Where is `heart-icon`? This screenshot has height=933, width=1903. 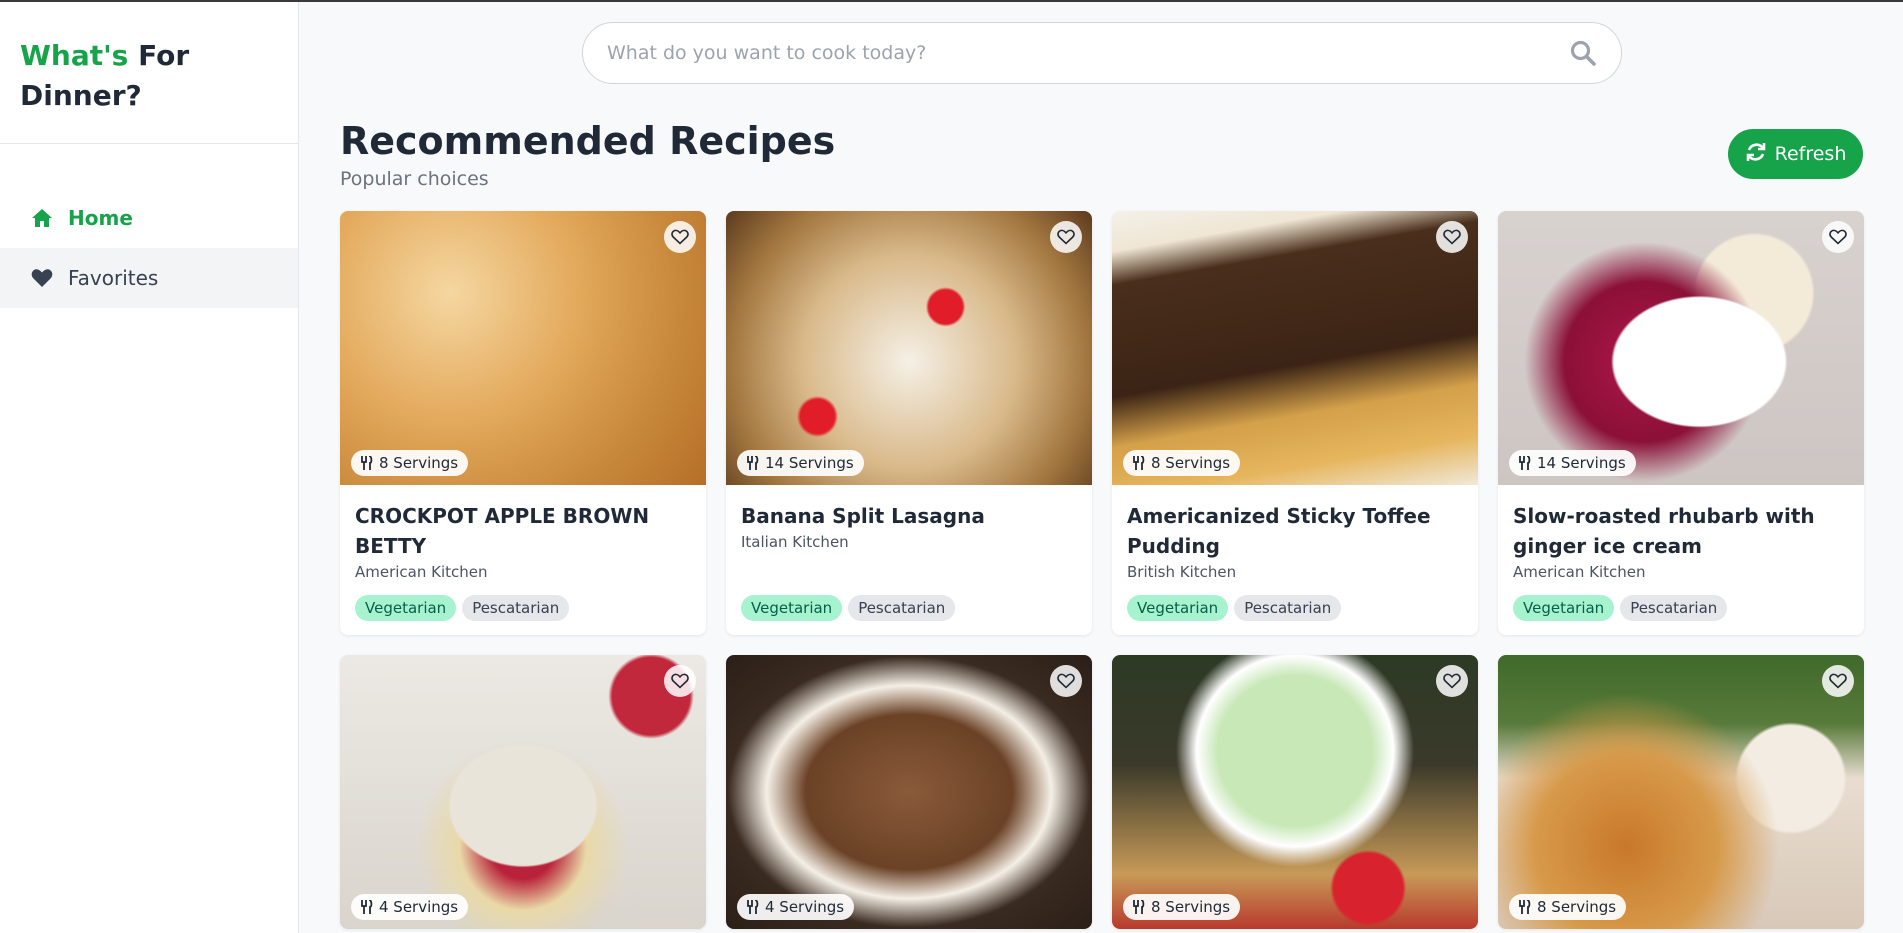 heart-icon is located at coordinates (42, 278).